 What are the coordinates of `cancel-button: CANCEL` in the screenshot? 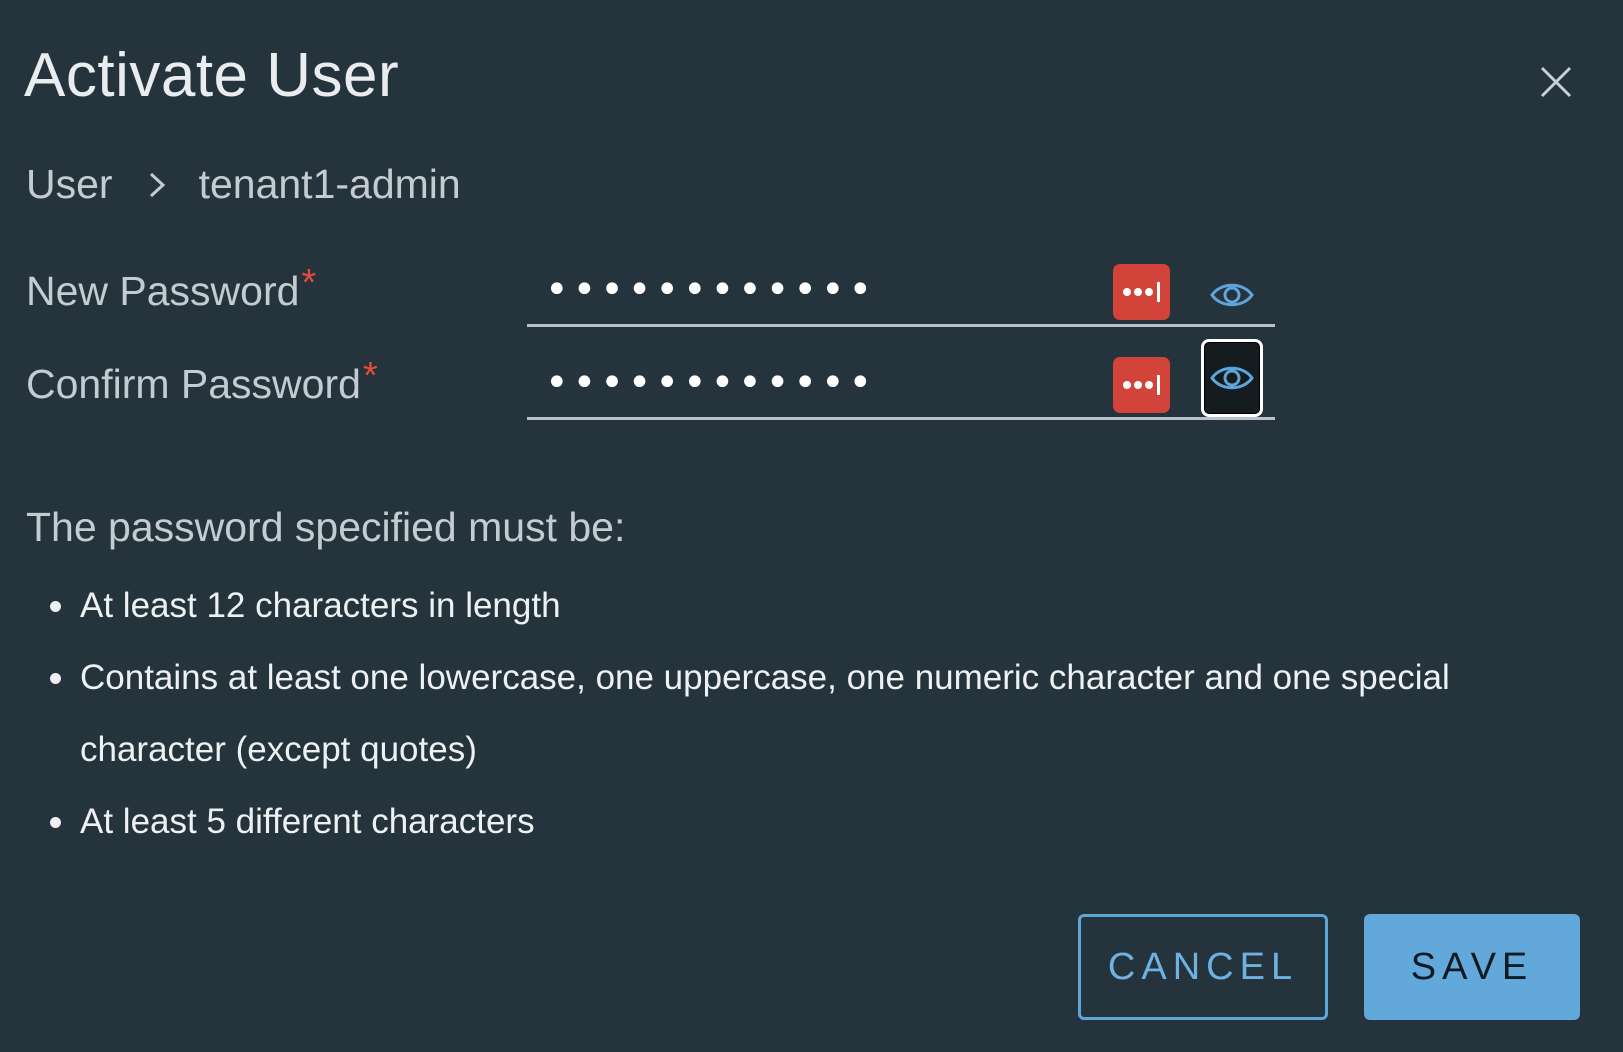 It's located at (1203, 967).